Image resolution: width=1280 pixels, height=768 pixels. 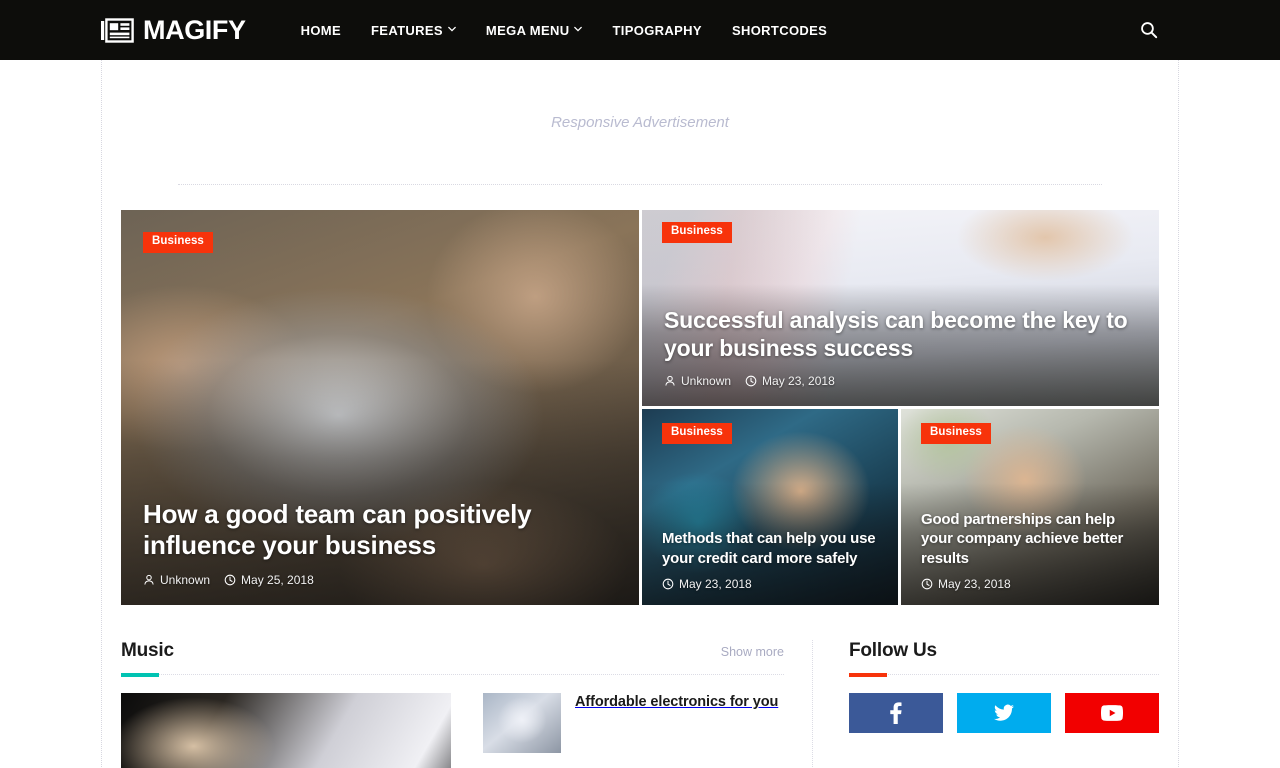 I want to click on advertisement-slot: Responsive Advertisement, so click(x=640, y=122).